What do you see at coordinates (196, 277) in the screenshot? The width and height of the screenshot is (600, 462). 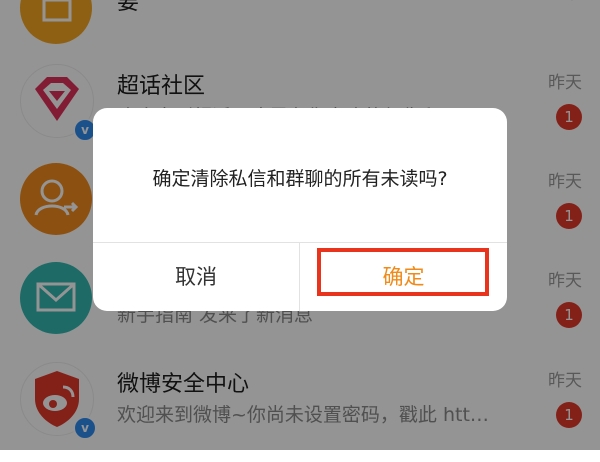 I see `cancel-button: 取消` at bounding box center [196, 277].